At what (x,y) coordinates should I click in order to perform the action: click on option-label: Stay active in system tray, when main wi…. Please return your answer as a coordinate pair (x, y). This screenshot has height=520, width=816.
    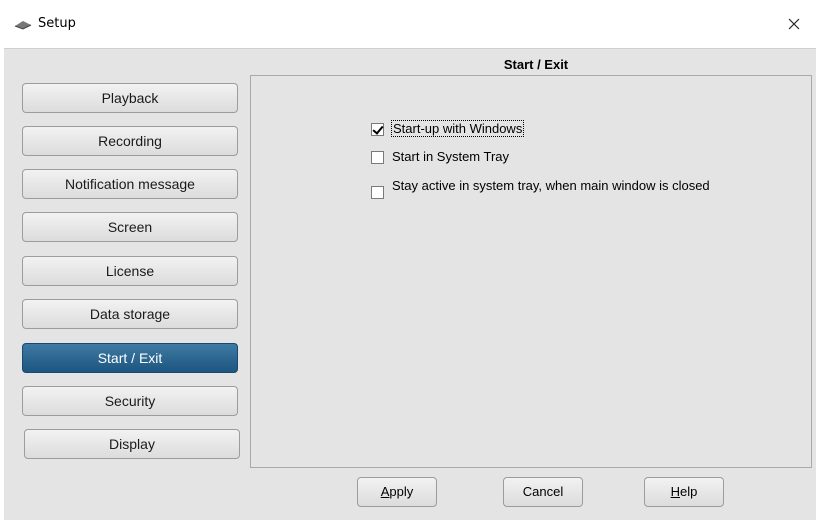
    Looking at the image, I should click on (551, 185).